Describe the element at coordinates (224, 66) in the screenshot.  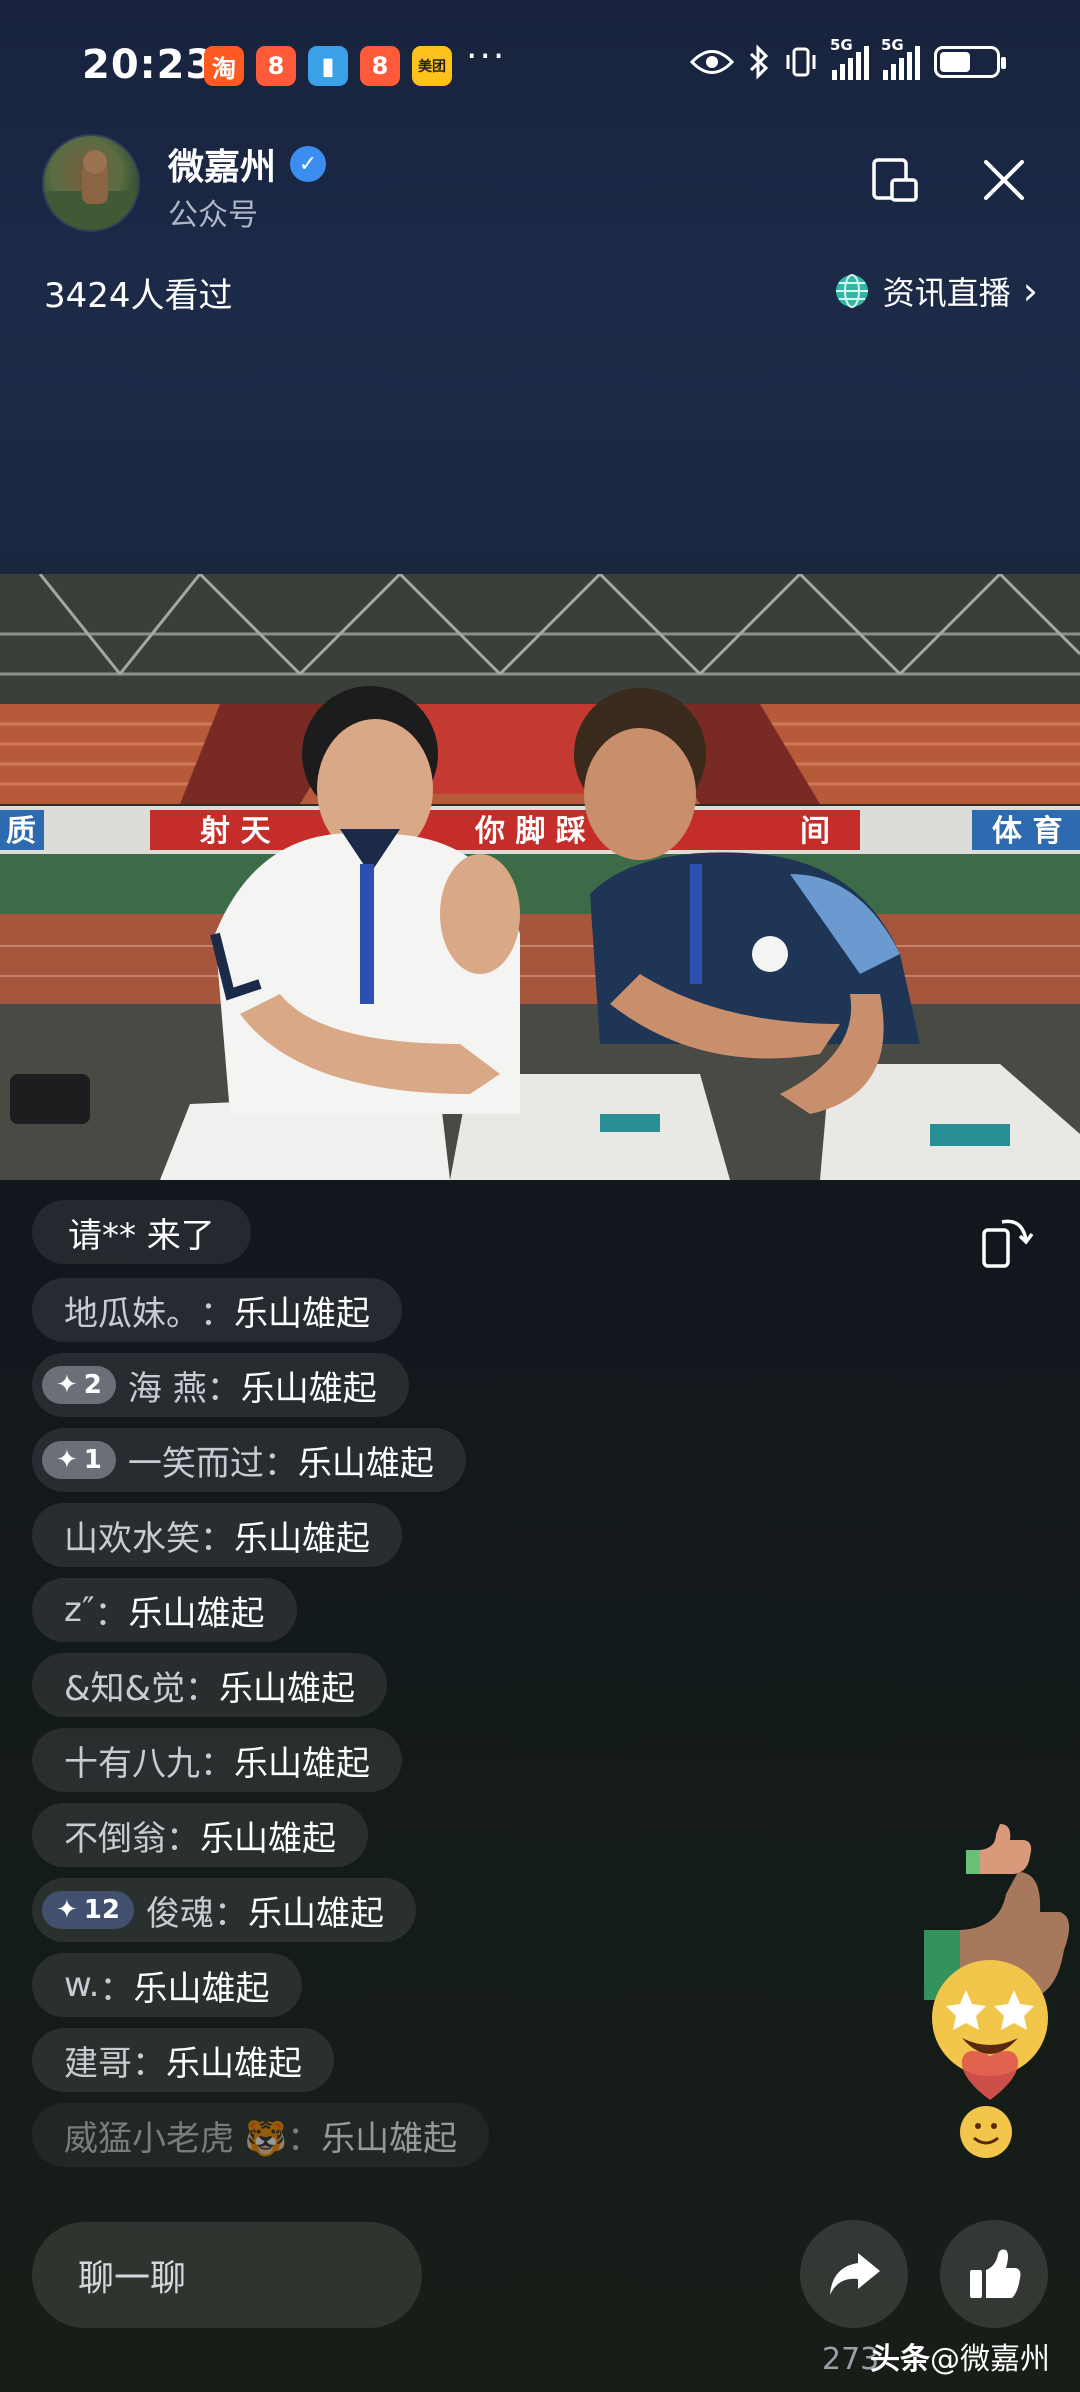
I see `taobao-icon: 淘` at that location.